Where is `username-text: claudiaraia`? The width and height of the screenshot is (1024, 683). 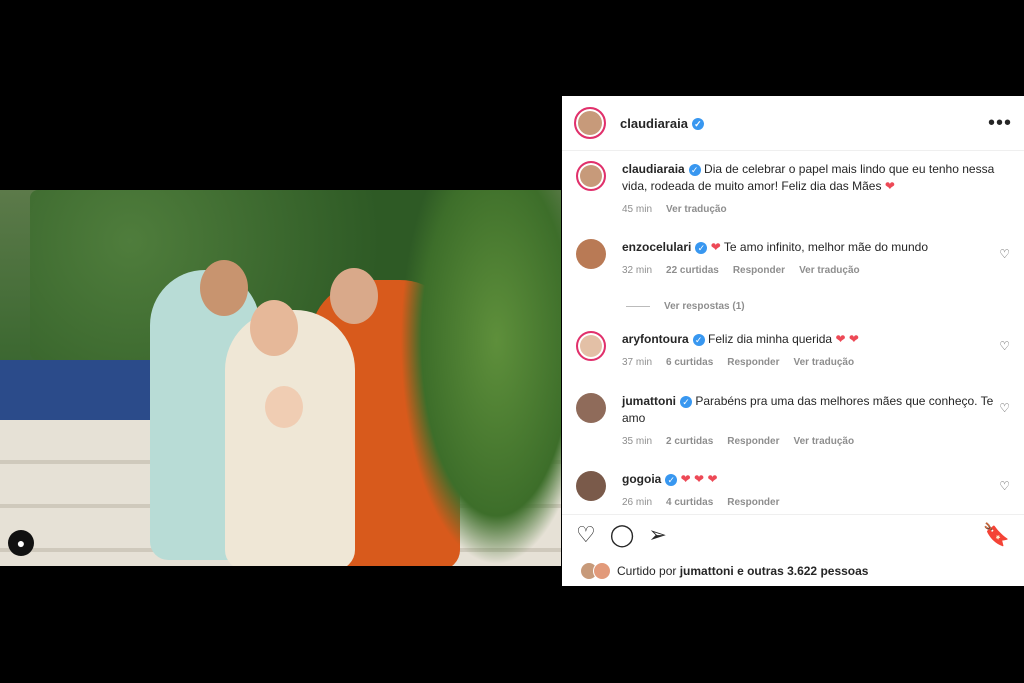 username-text: claudiaraia is located at coordinates (654, 123).